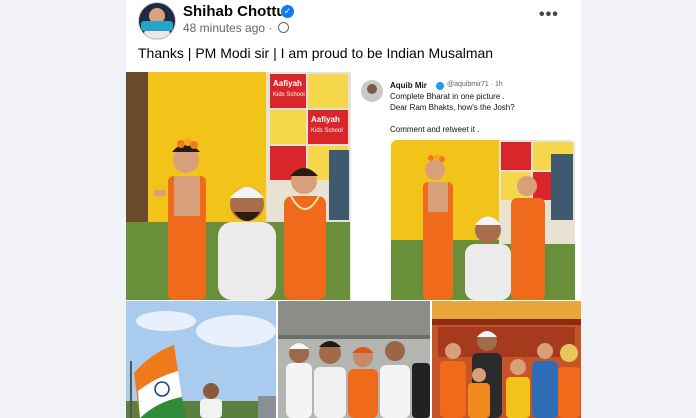 Image resolution: width=696 pixels, height=418 pixels. I want to click on school-sign-name-2: Aafiyah, so click(325, 119).